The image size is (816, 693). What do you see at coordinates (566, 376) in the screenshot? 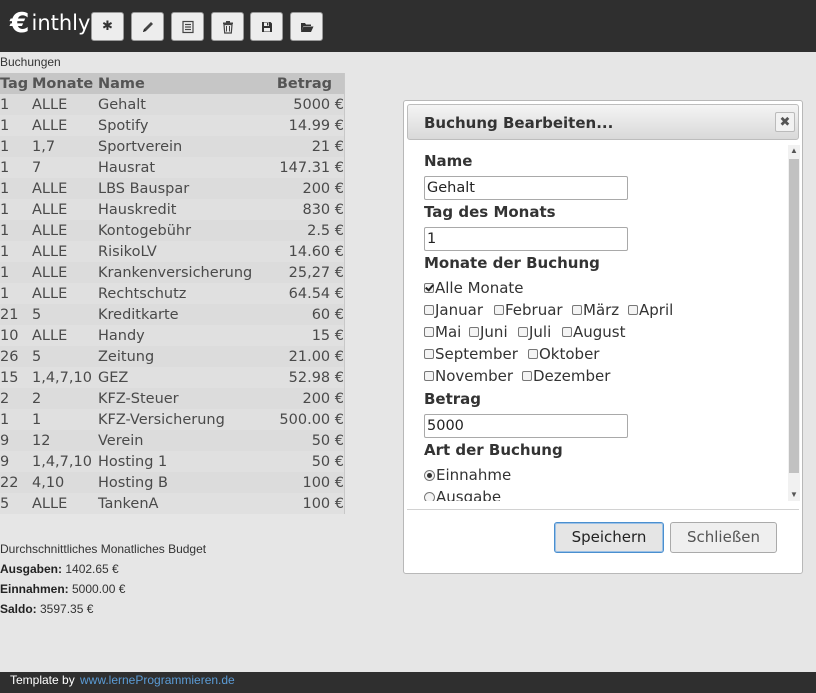
I see `month-checkbox-dezember: Dezember` at bounding box center [566, 376].